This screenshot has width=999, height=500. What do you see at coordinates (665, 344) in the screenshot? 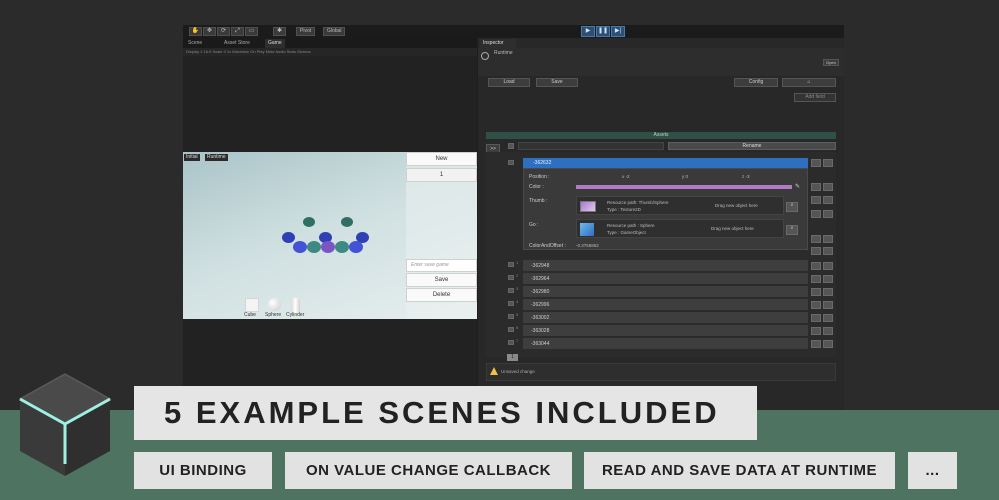
I see `list-item: -363044` at bounding box center [665, 344].